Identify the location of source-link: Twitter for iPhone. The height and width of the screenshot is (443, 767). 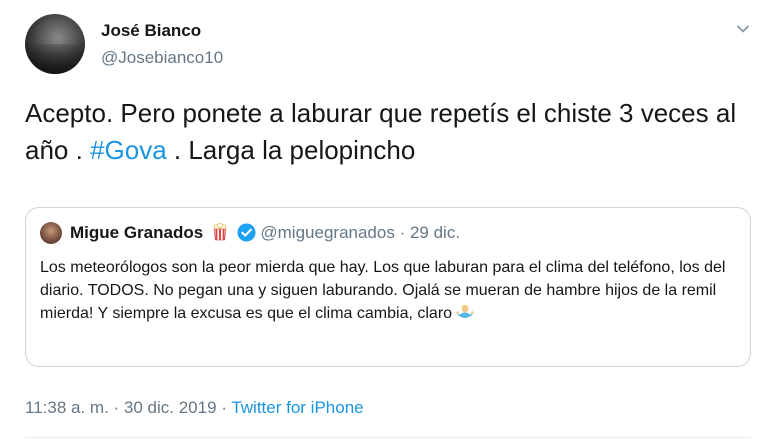
(297, 407).